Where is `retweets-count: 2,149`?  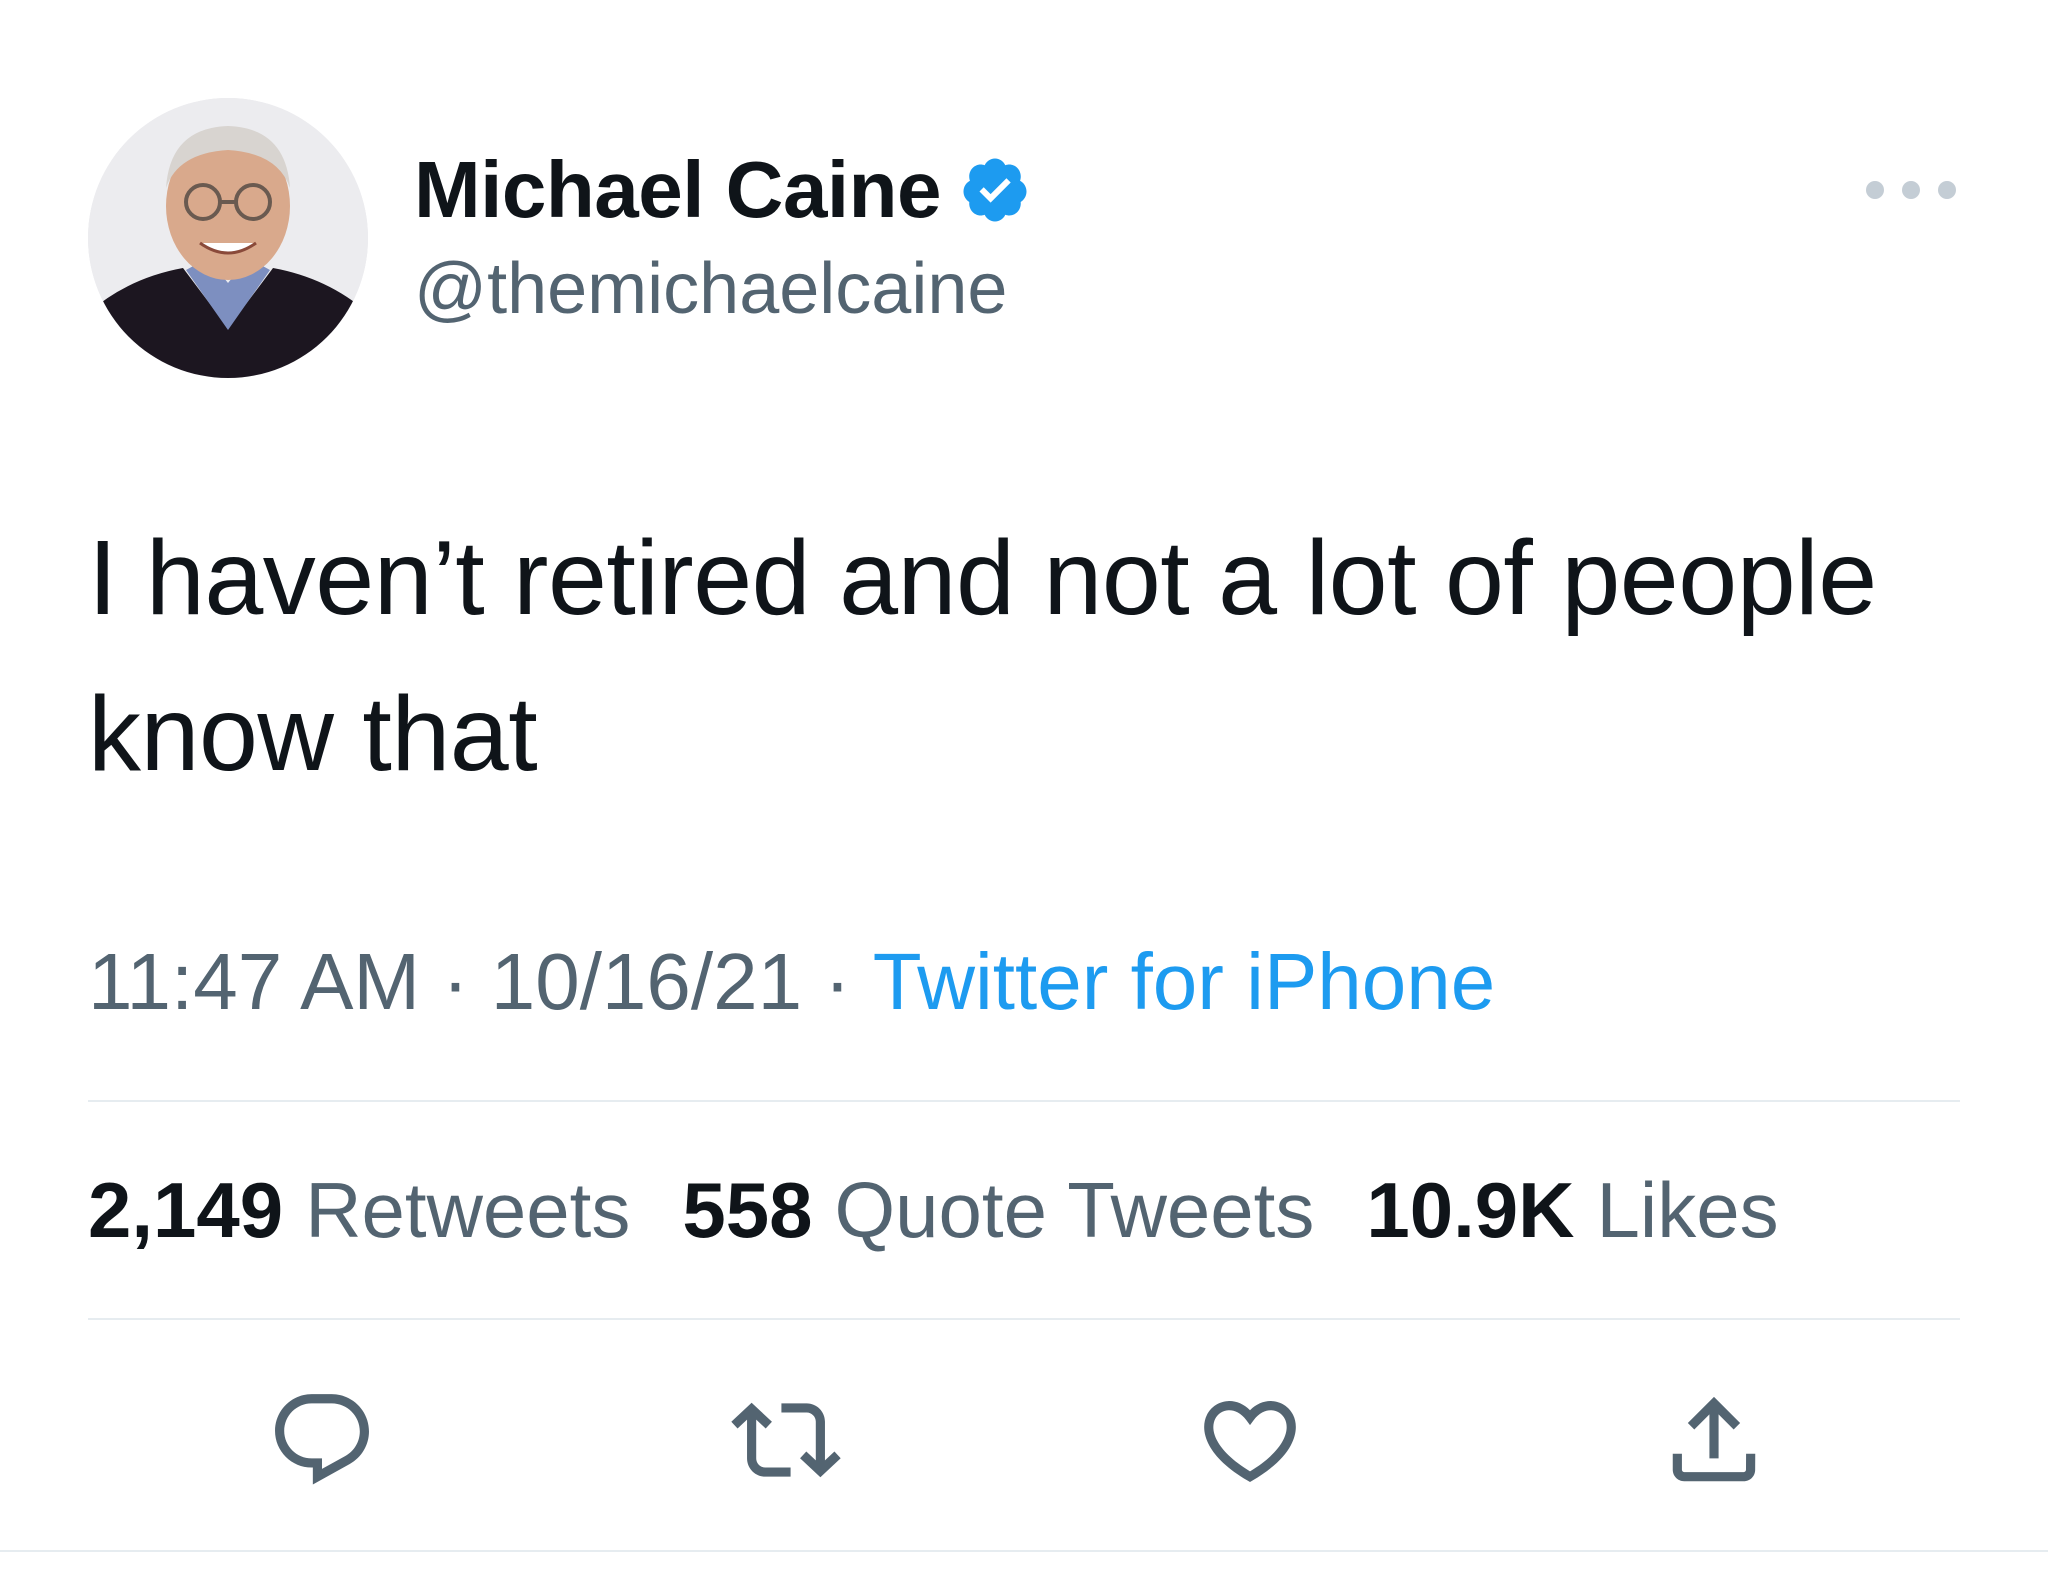
retweets-count: 2,149 is located at coordinates (186, 1209).